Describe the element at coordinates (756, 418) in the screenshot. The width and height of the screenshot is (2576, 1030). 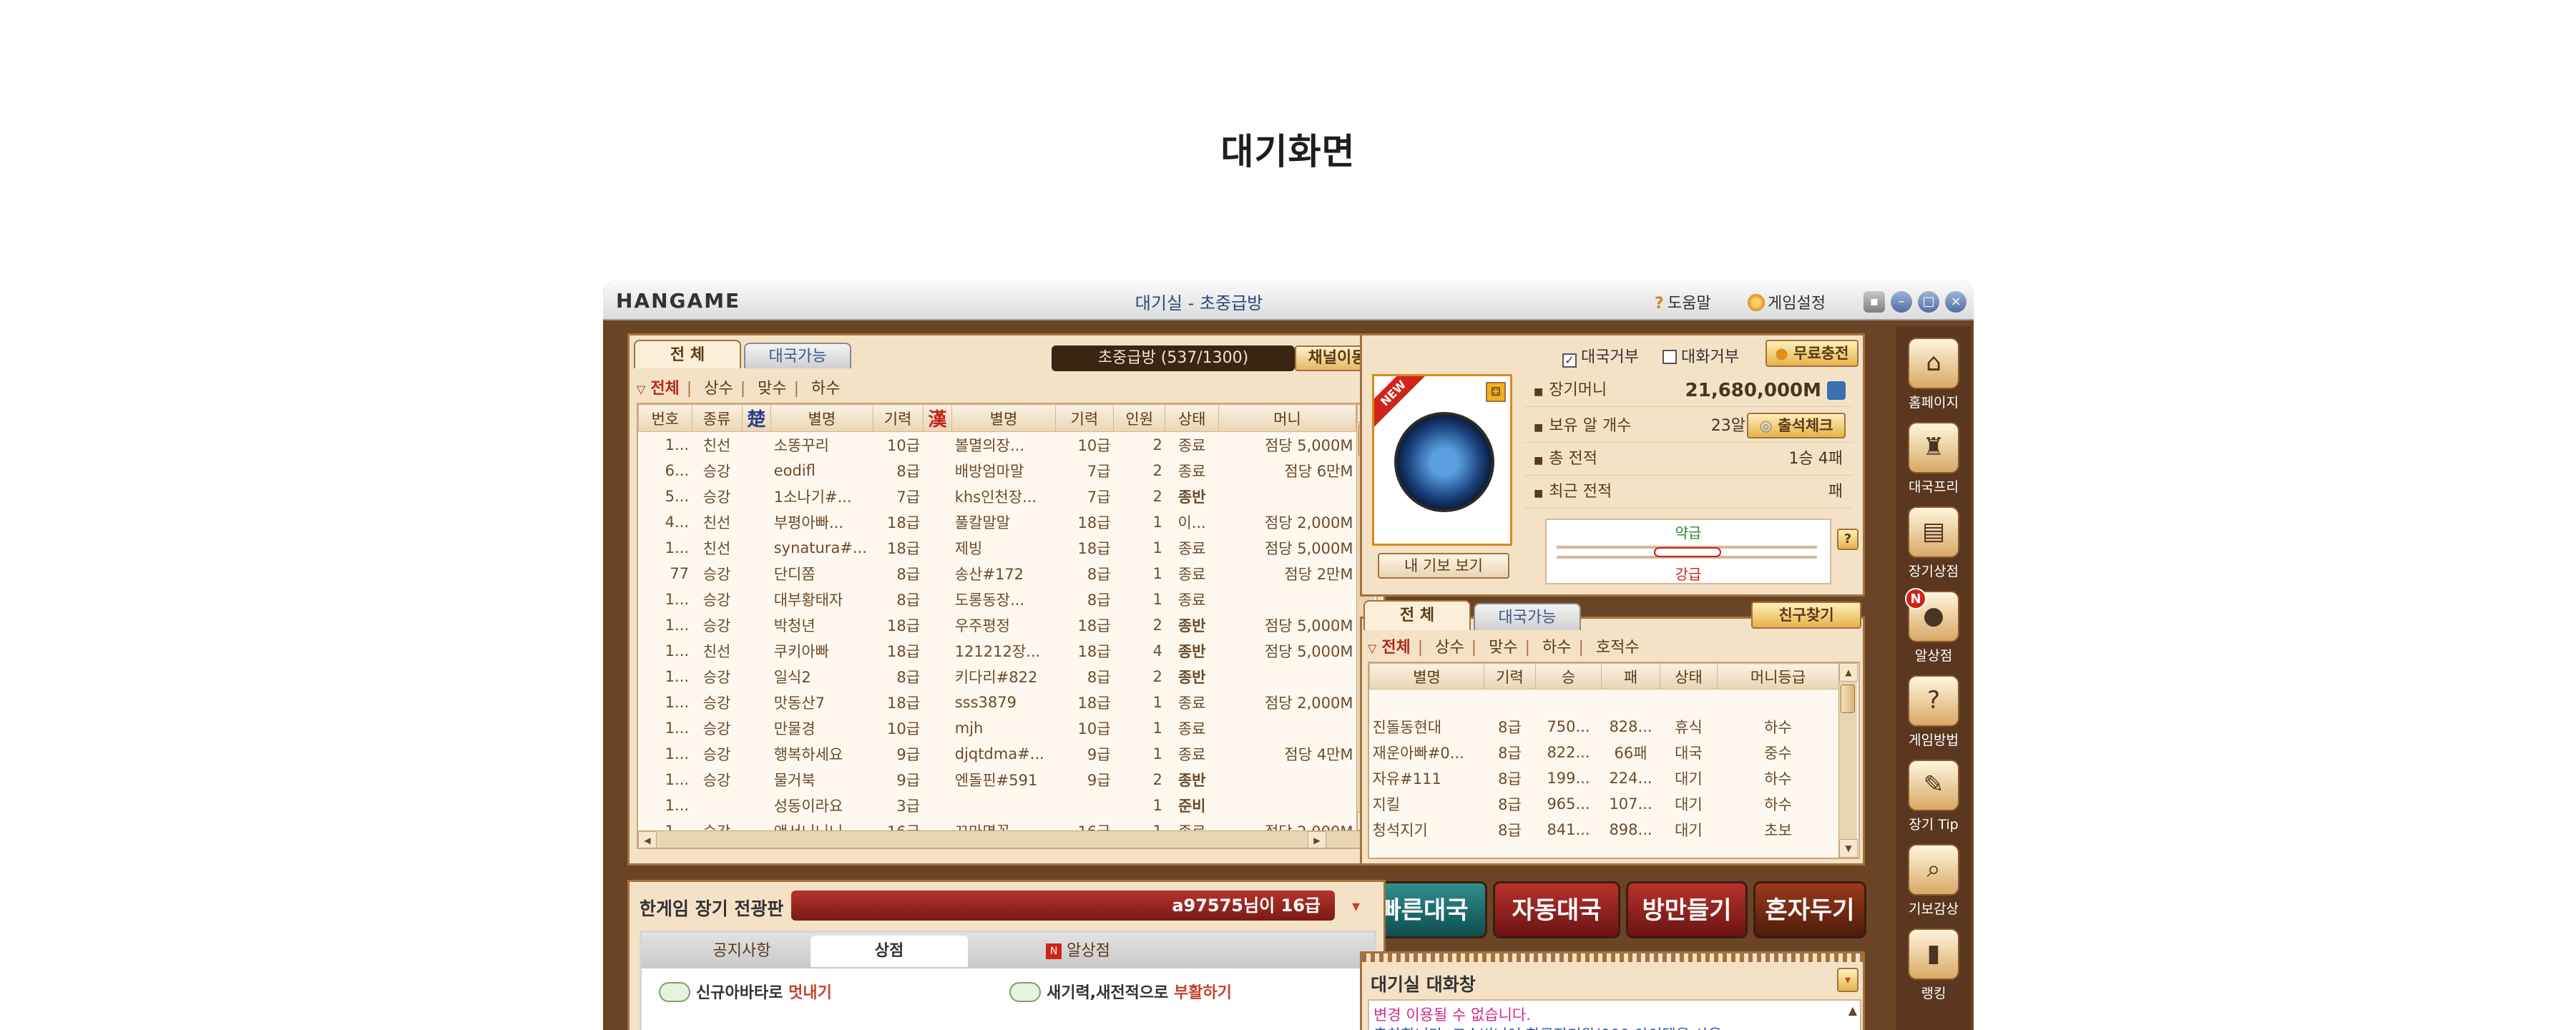
I see `cho-icon: 楚` at that location.